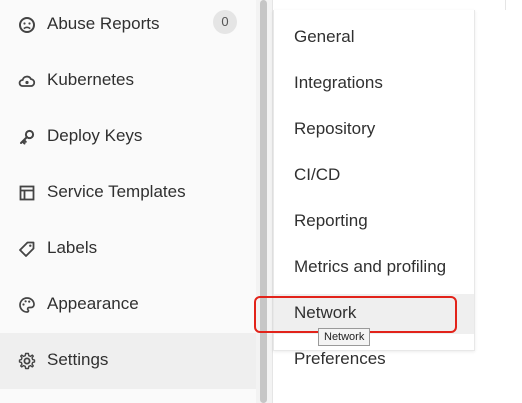 This screenshot has height=403, width=522. What do you see at coordinates (93, 303) in the screenshot?
I see `sidebar-item-label: Appearance` at bounding box center [93, 303].